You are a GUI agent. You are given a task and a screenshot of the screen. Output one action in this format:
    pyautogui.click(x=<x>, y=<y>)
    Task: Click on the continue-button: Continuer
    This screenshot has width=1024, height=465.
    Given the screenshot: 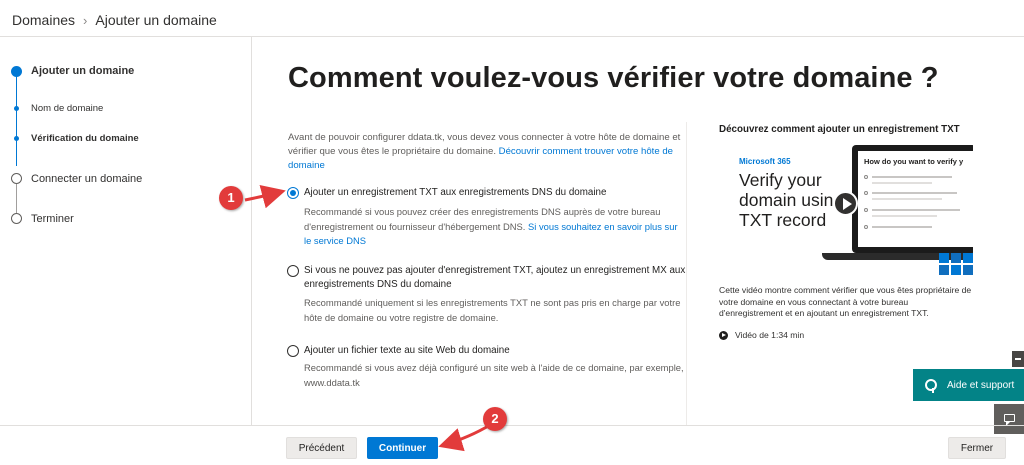 What is the action you would take?
    pyautogui.click(x=402, y=448)
    